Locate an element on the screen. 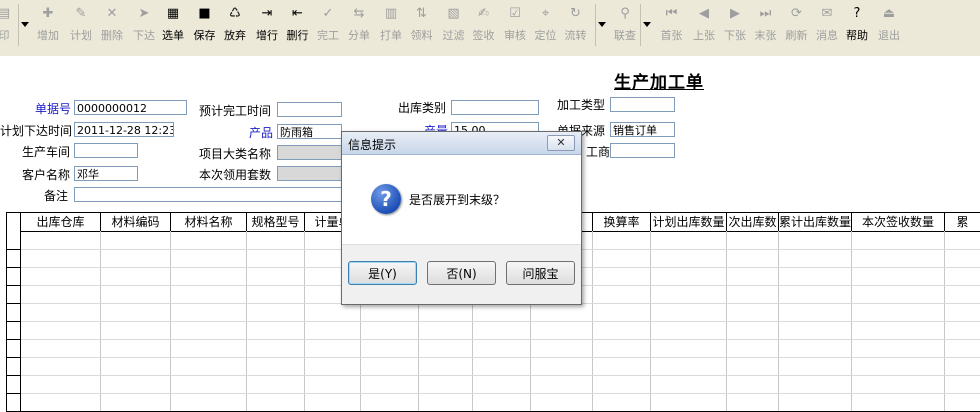 This screenshot has width=980, height=412. column-header: 累计出库数量 is located at coordinates (815, 222).